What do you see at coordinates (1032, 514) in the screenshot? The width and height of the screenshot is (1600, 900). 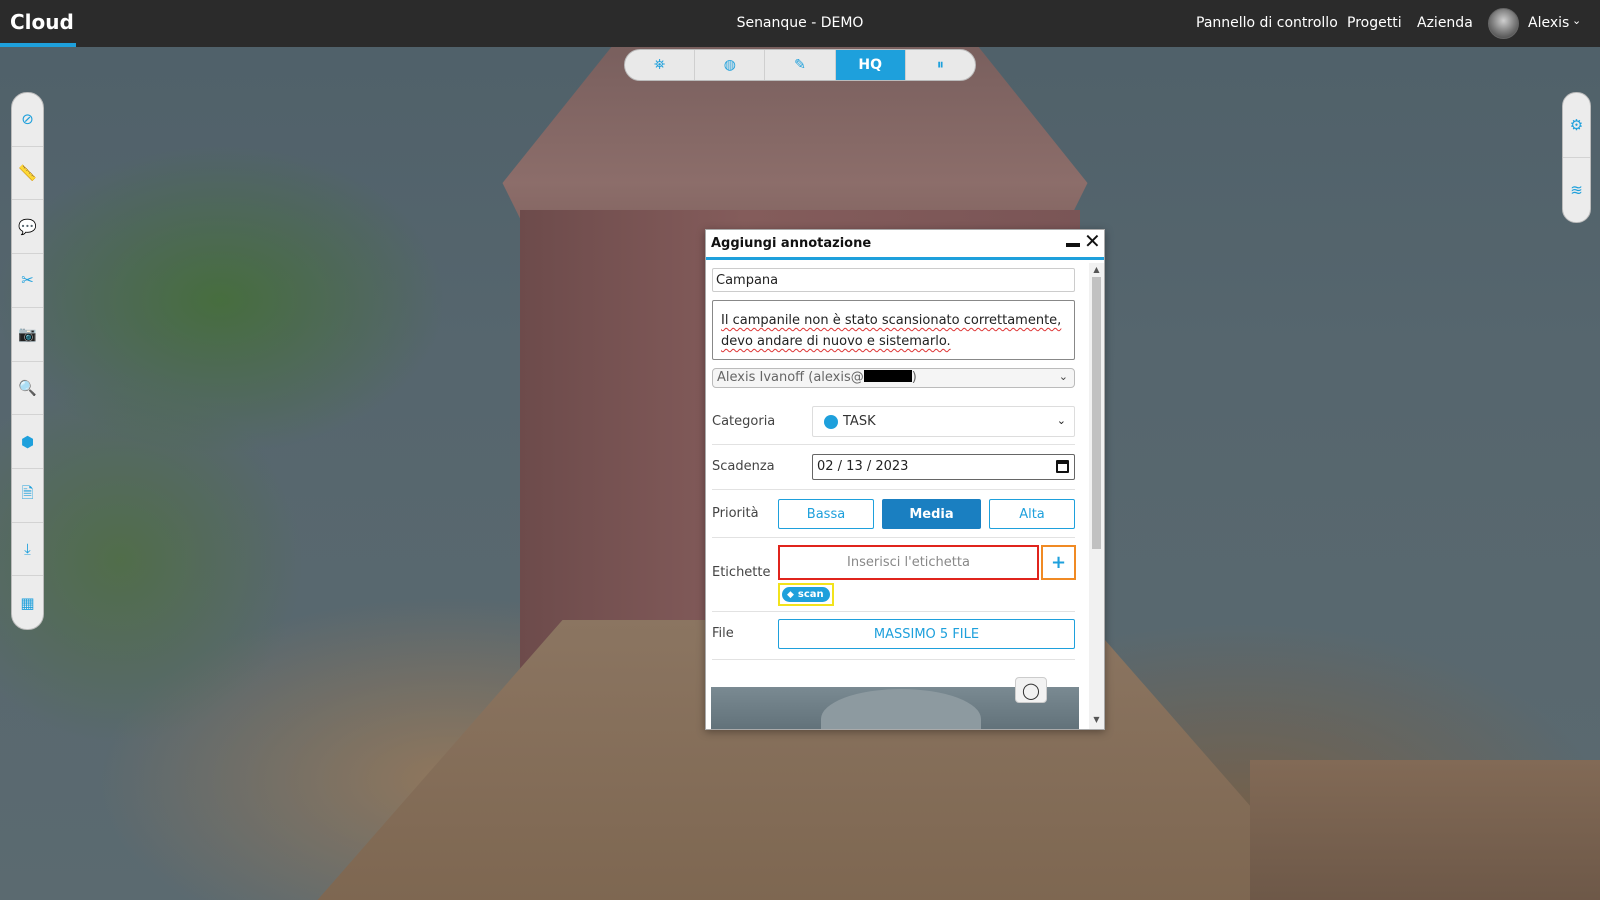 I see `priority-high-button: Alta` at bounding box center [1032, 514].